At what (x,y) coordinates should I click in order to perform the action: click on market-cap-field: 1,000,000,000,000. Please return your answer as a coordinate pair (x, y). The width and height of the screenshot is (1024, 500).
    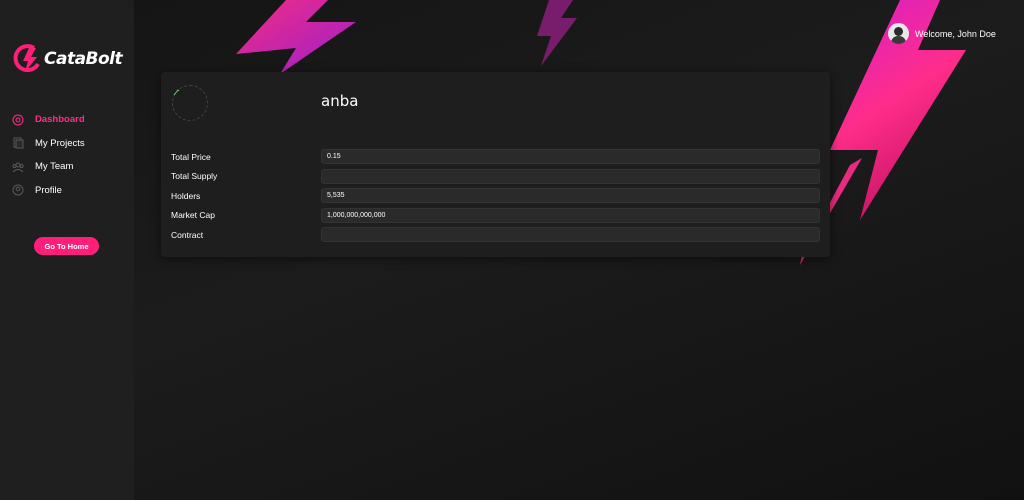
    Looking at the image, I should click on (570, 215).